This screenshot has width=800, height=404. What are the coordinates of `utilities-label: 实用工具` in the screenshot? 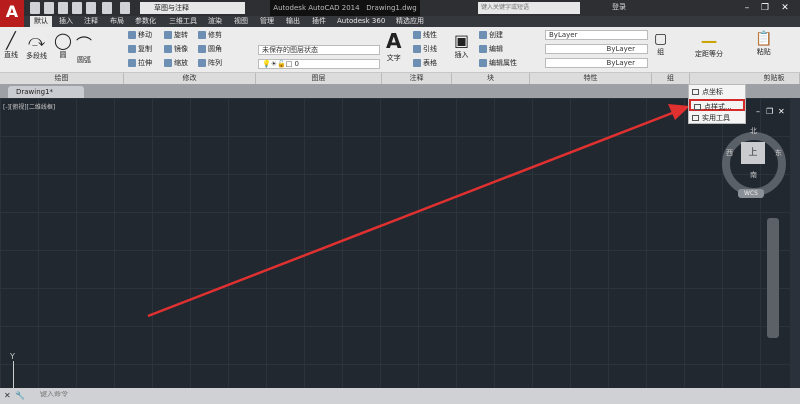 It's located at (716, 118).